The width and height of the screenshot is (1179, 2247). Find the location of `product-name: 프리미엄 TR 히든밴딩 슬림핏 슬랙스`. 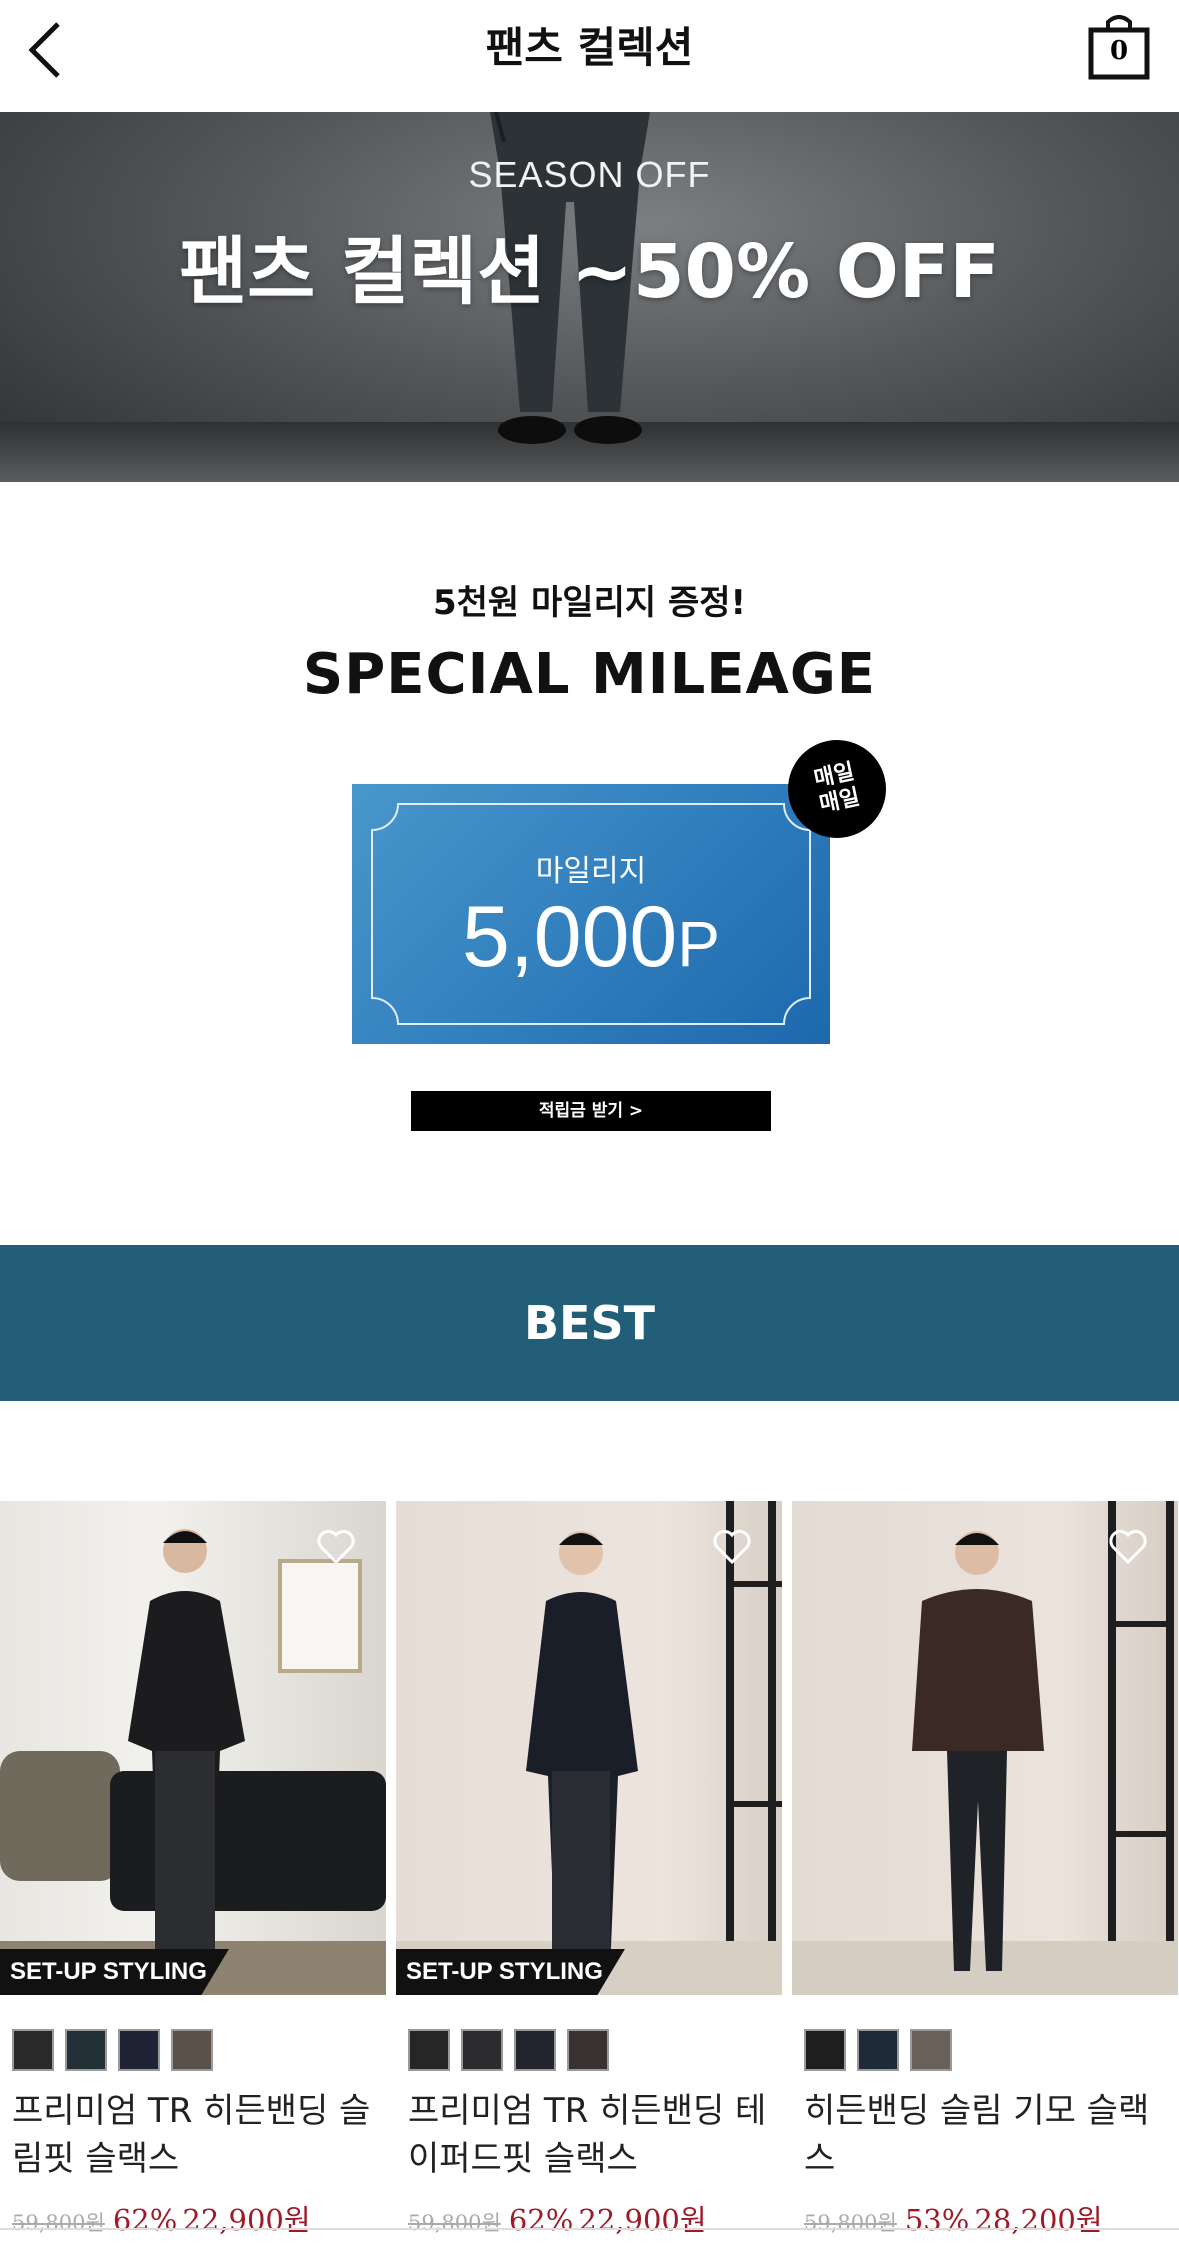

product-name: 프리미엄 TR 히든밴딩 슬림핏 슬랙스 is located at coordinates (197, 2135).